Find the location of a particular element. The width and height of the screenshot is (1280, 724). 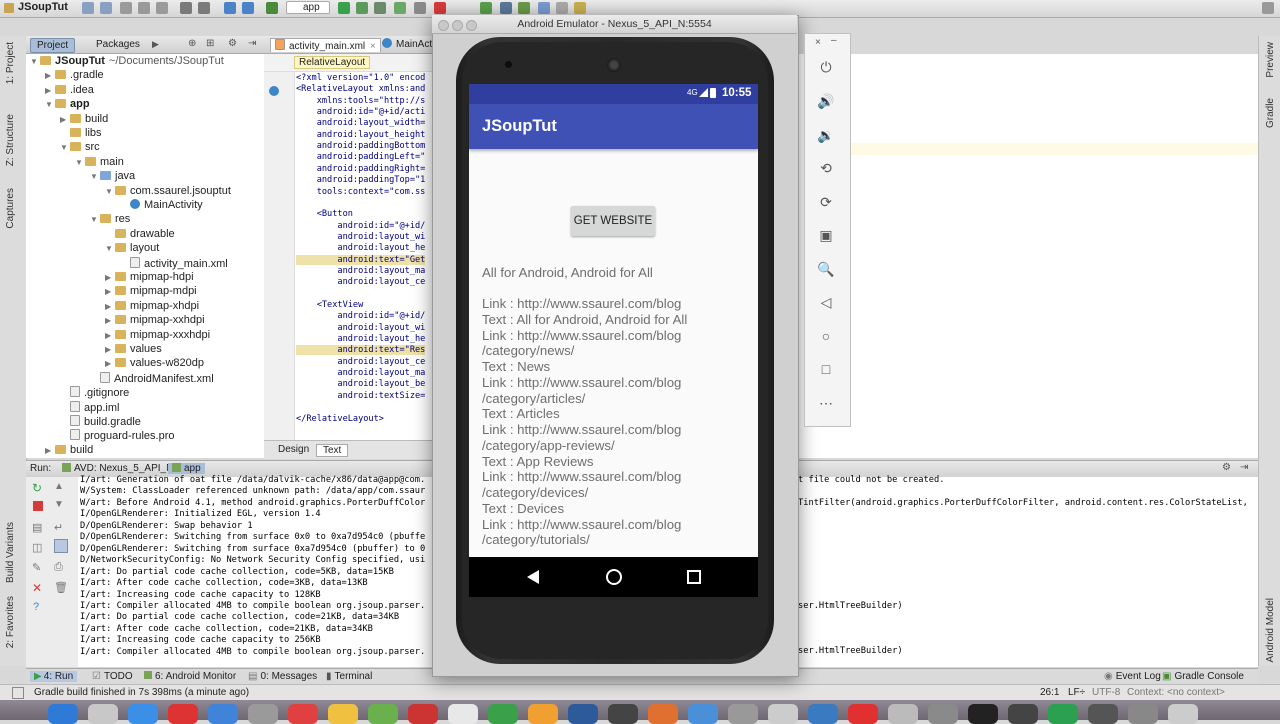

debug-icon is located at coordinates (362, 8).